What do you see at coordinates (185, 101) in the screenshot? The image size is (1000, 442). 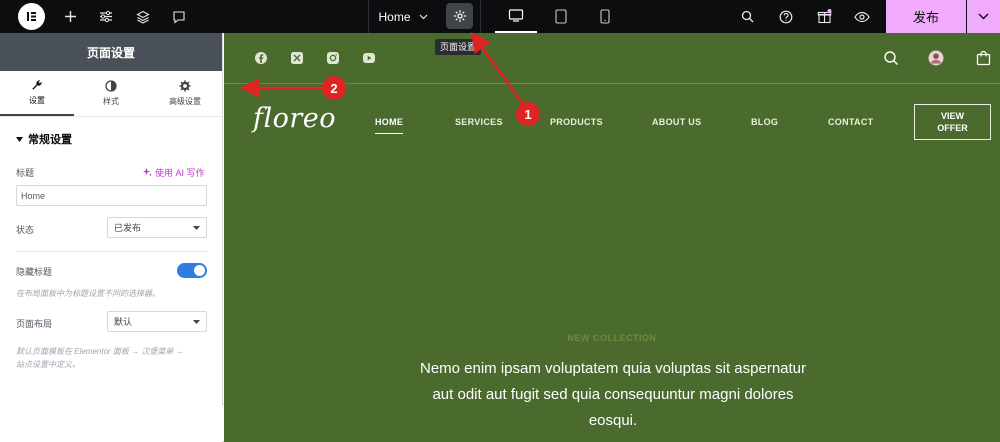 I see `tab-advanced-label: 高级设置` at bounding box center [185, 101].